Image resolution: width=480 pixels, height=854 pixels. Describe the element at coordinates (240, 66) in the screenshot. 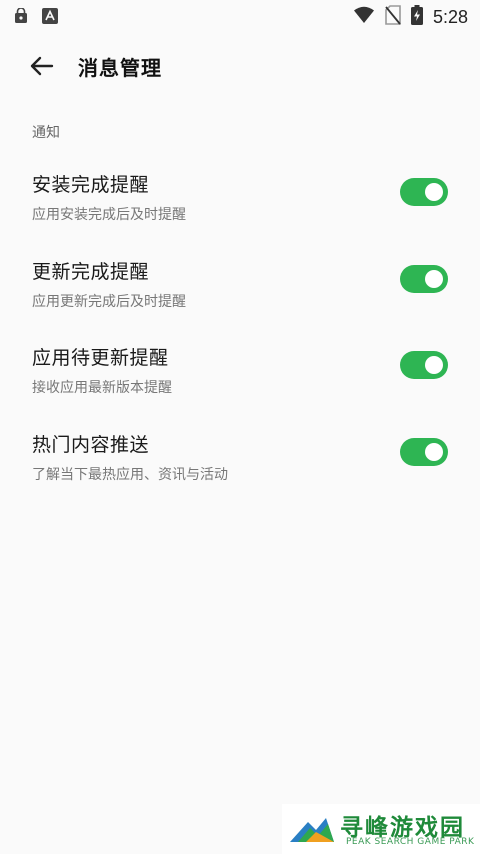

I see `app-bar: 消息管理` at that location.